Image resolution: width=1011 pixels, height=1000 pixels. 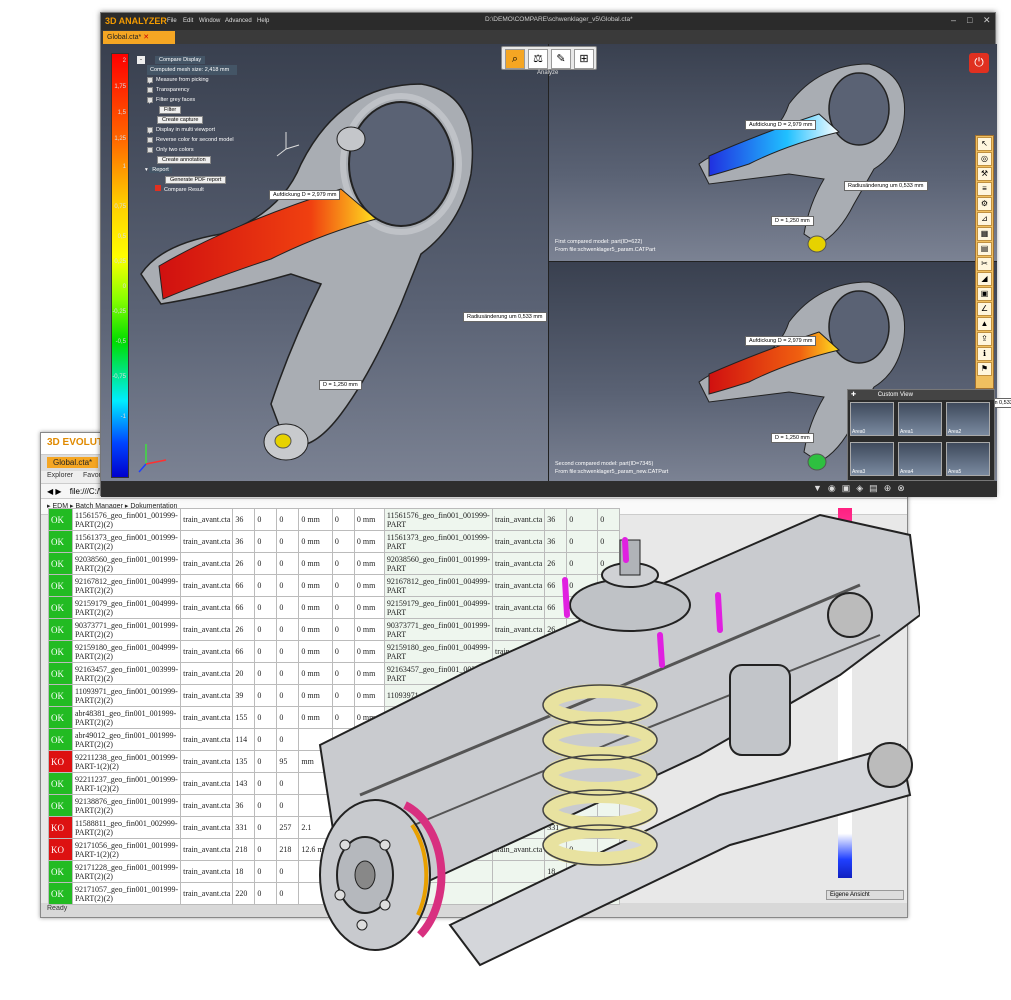 What do you see at coordinates (920, 419) in the screenshot?
I see `view-thumb-area1: Area1` at bounding box center [920, 419].